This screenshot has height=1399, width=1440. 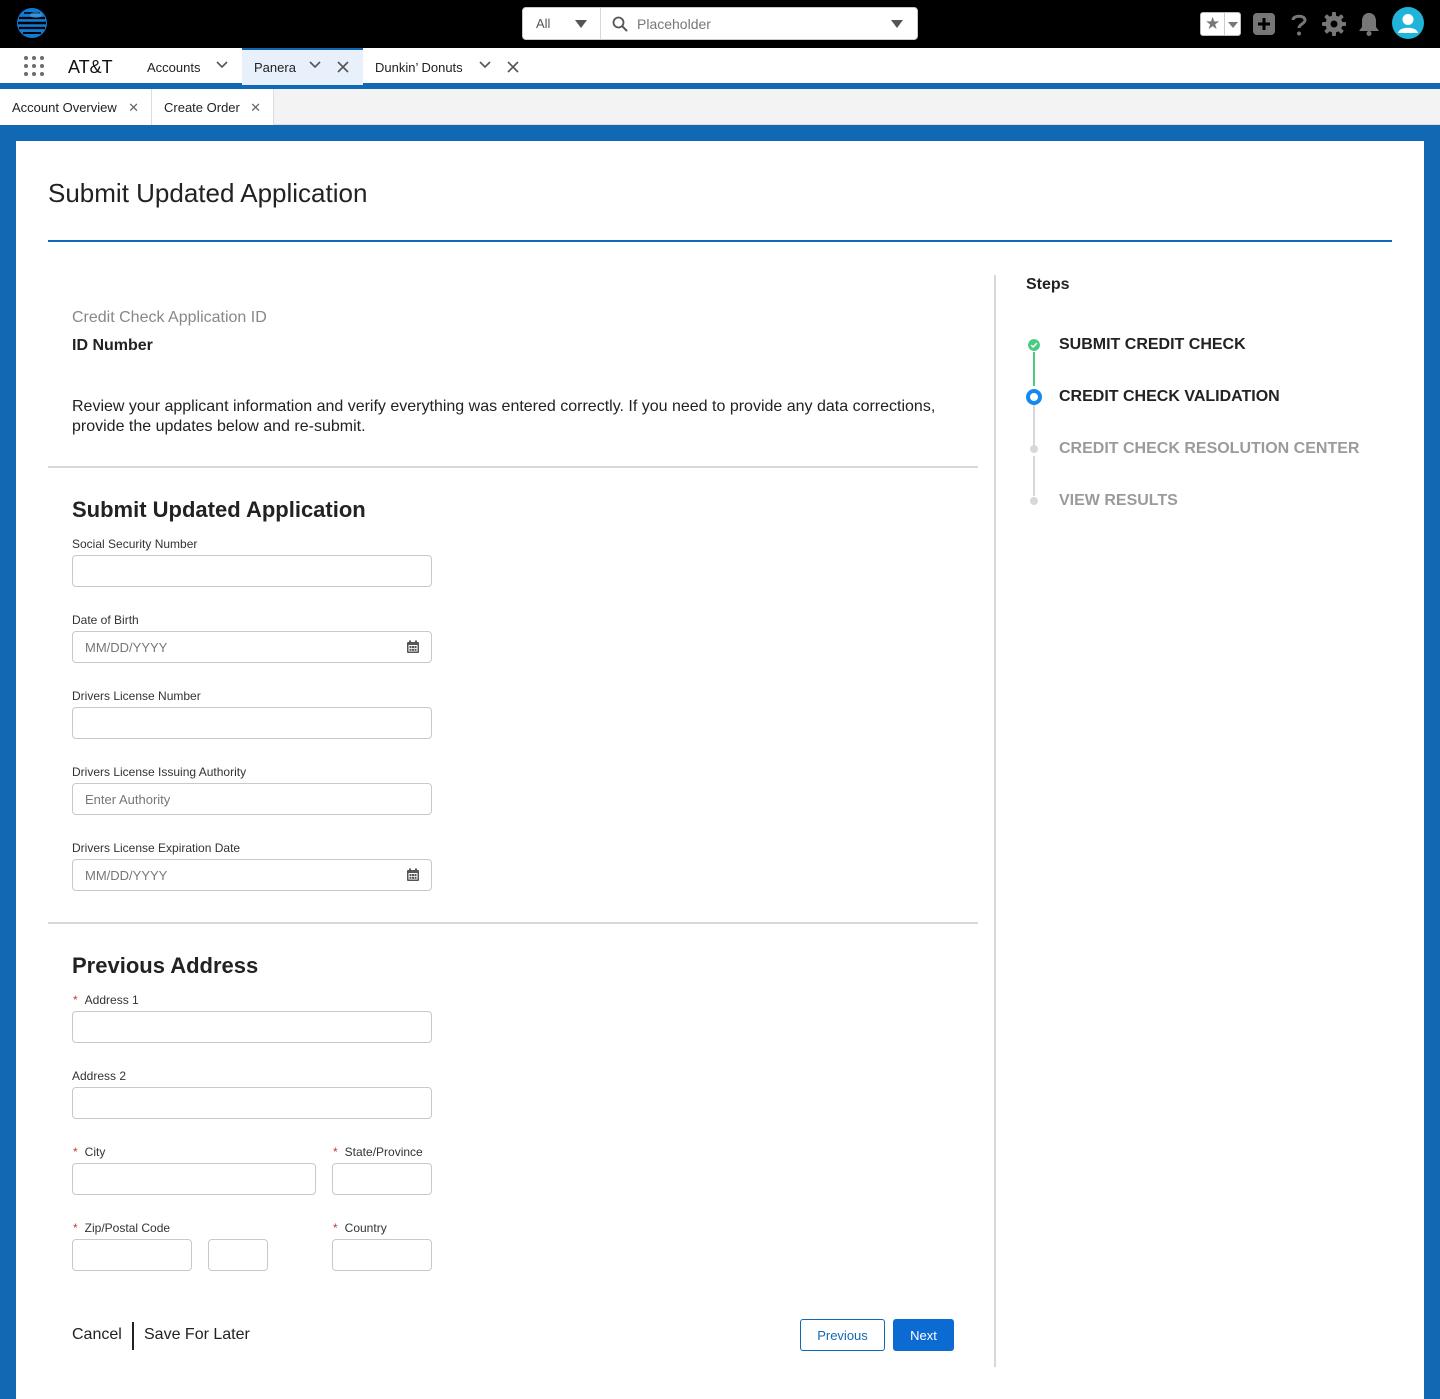 I want to click on save-for-later-link: Save For Later, so click(x=197, y=1335).